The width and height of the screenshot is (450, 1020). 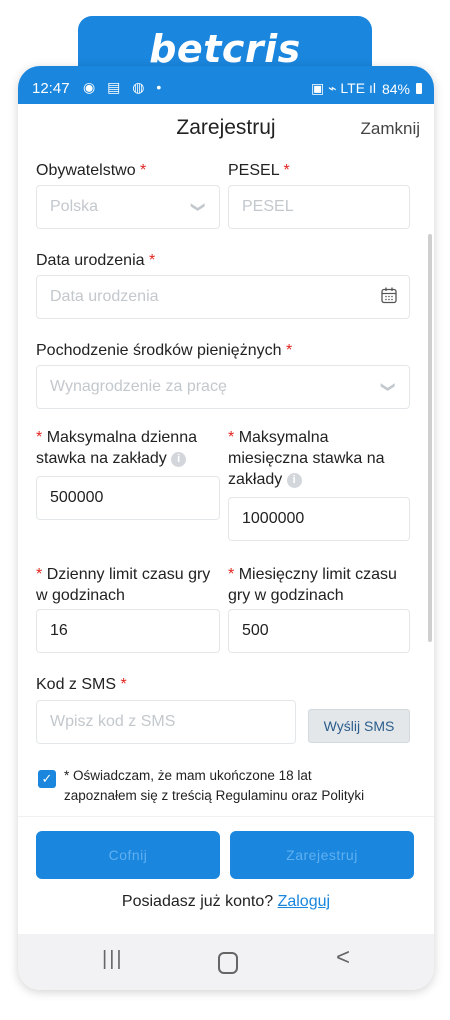 I want to click on daily-time-value: 16, so click(x=59, y=630).